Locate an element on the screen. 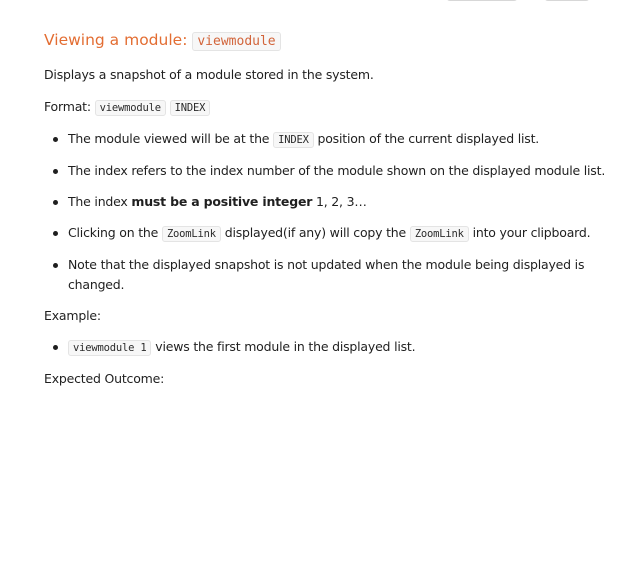  heading-command-code: viewmodule is located at coordinates (236, 41).